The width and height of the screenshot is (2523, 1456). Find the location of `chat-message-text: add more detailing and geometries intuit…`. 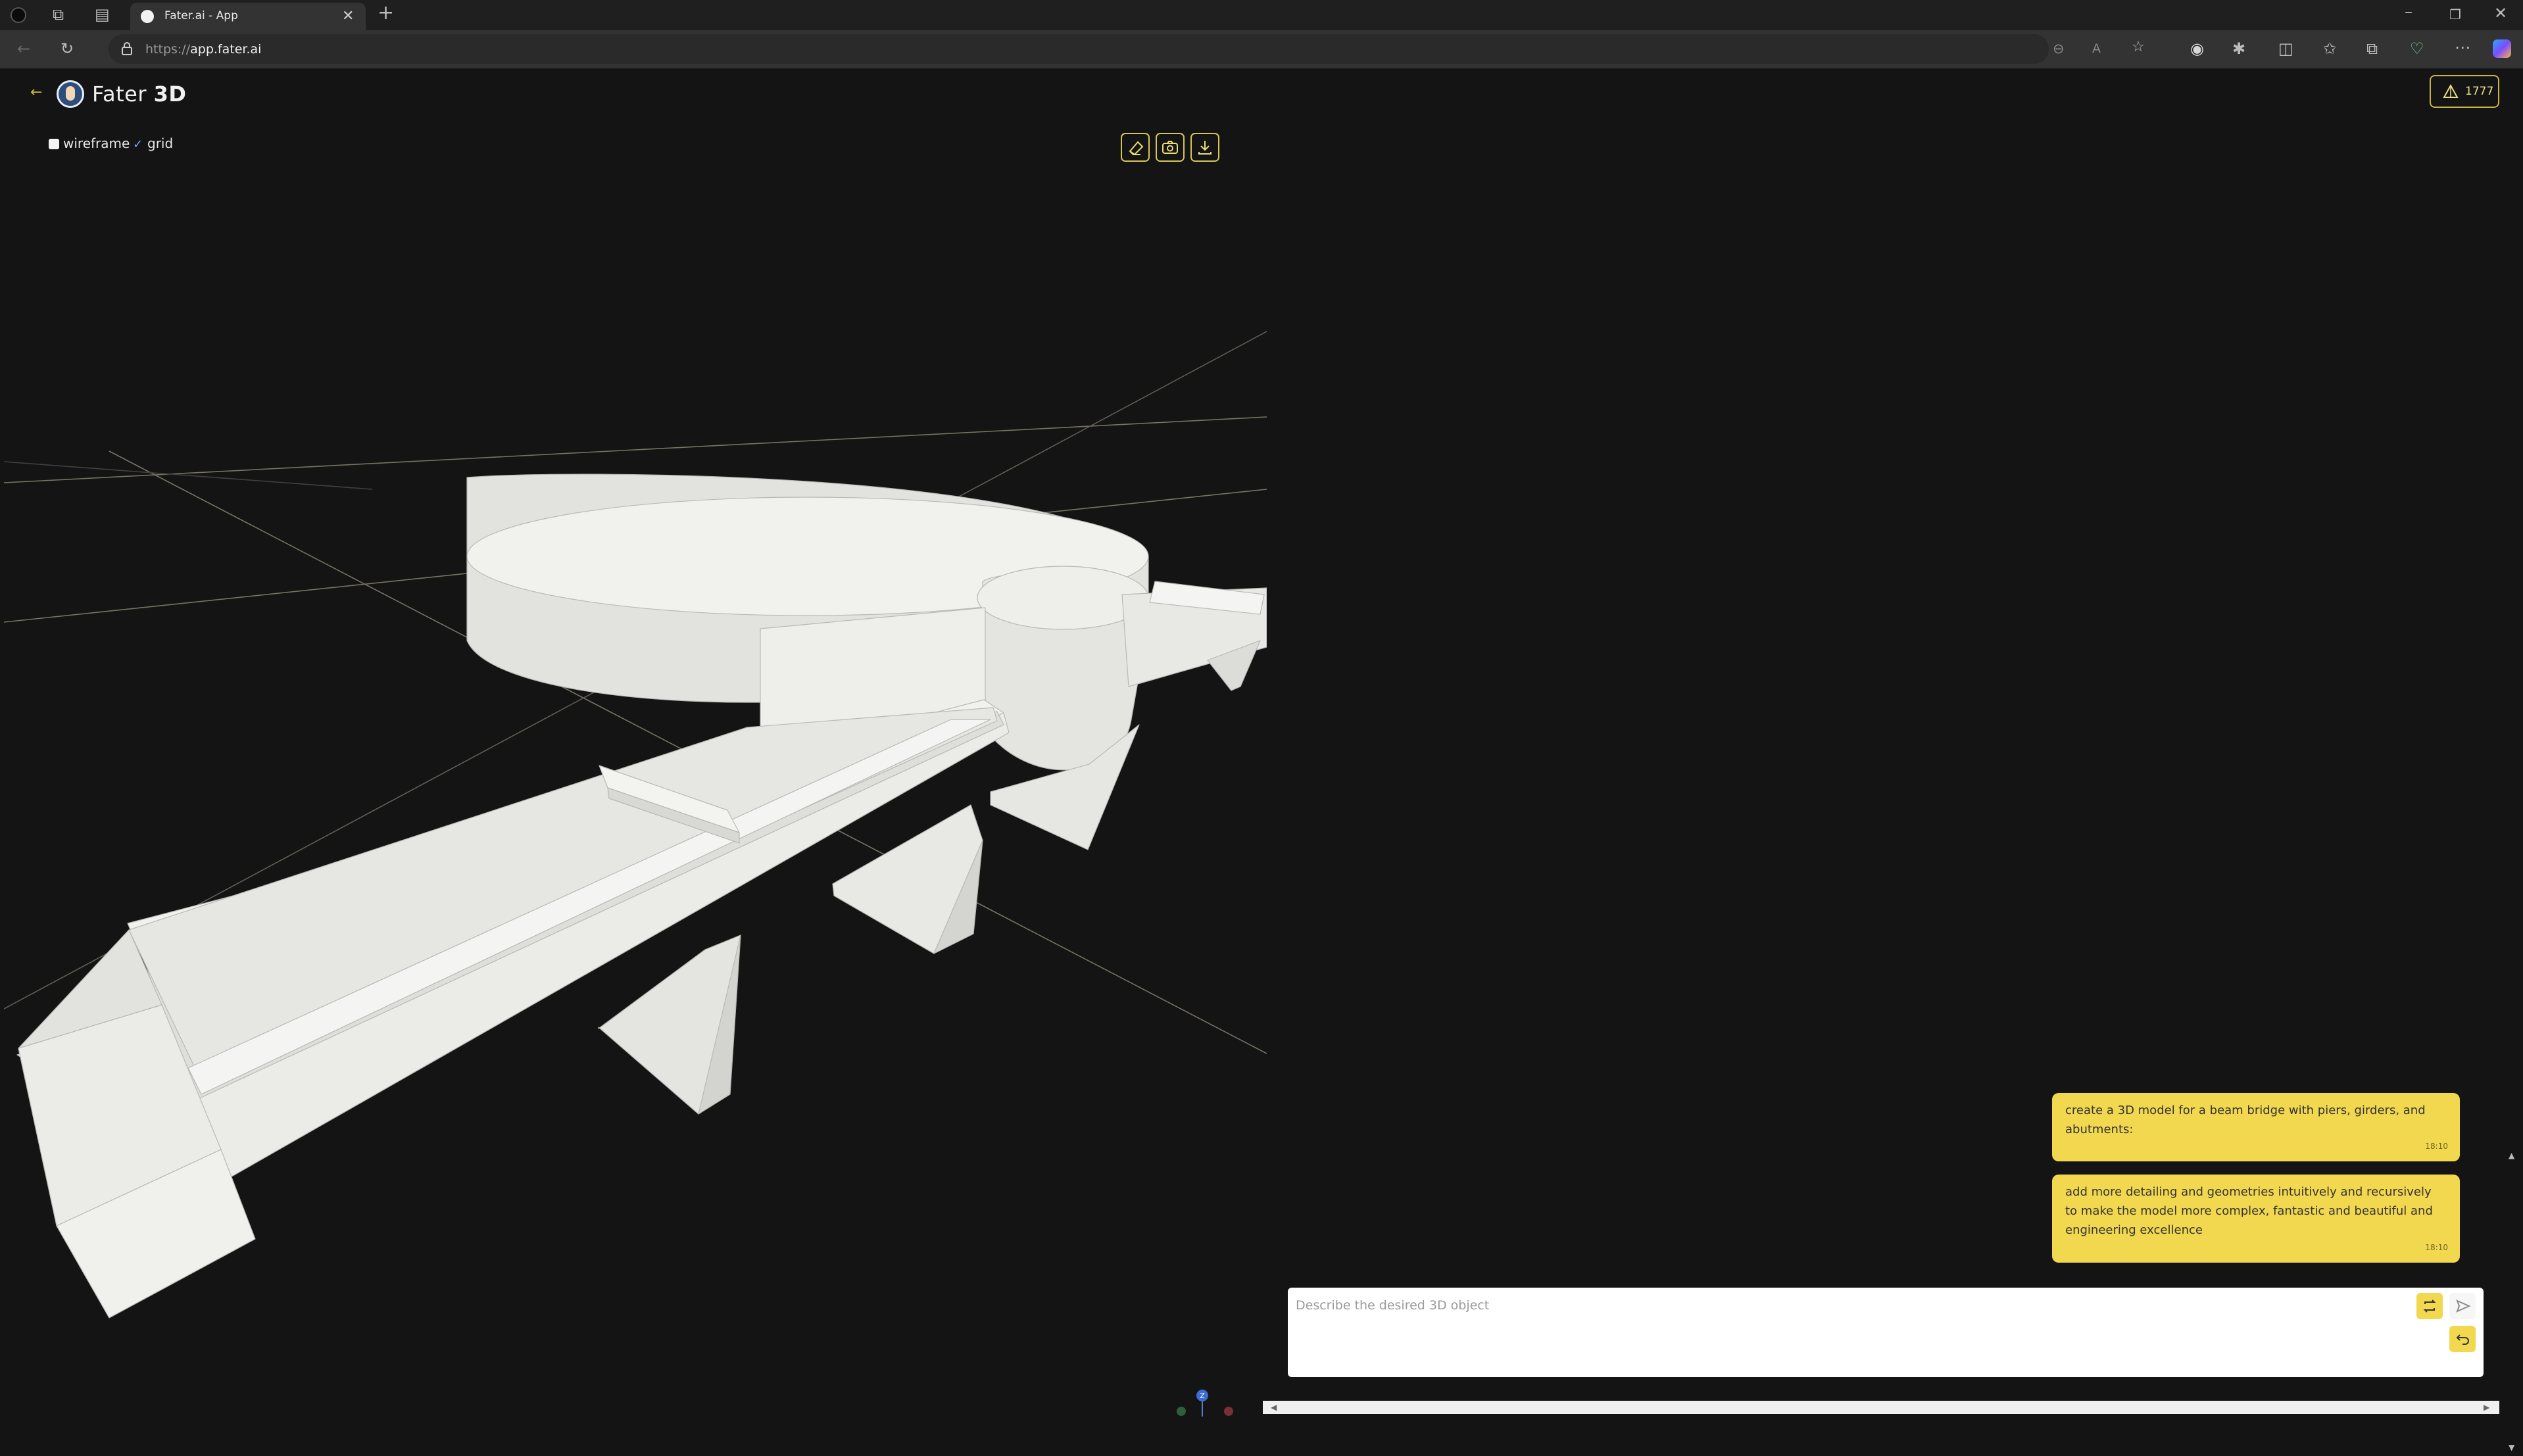

chat-message-text: add more detailing and geometries intuit… is located at coordinates (2249, 1211).